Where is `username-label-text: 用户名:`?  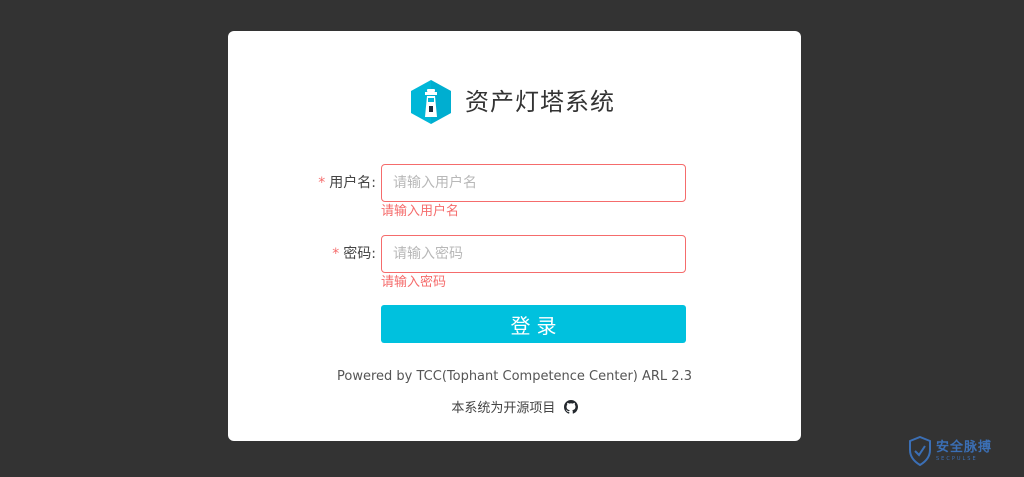 username-label-text: 用户名: is located at coordinates (352, 183).